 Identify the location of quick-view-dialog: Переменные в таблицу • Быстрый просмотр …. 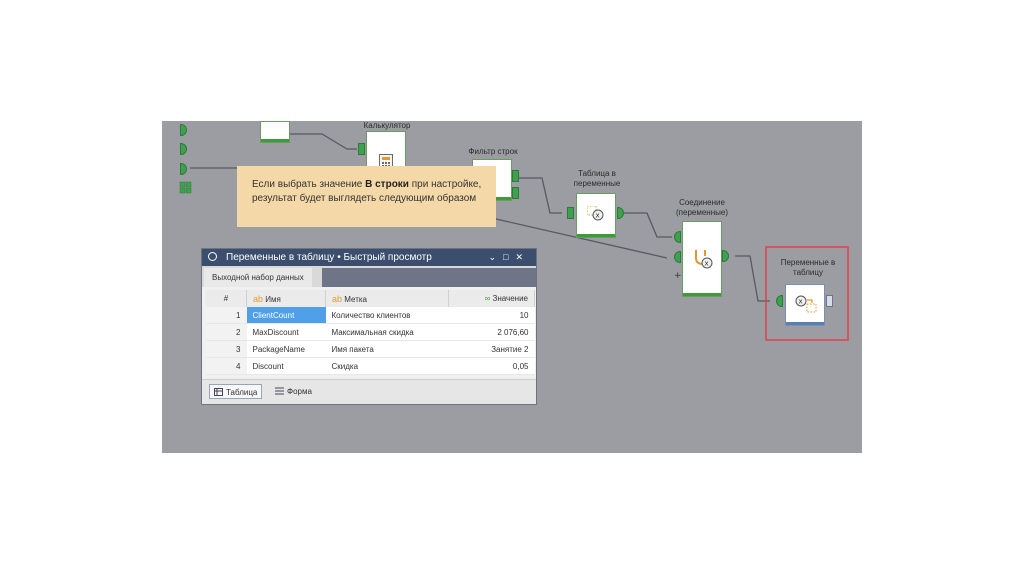
(369, 326).